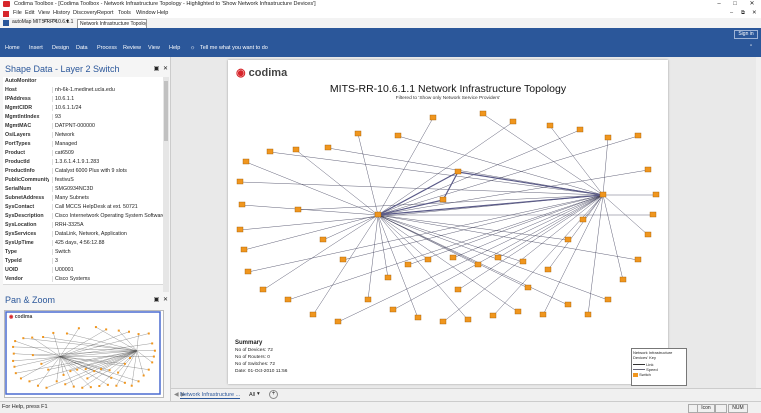 The height and width of the screenshot is (413, 761). What do you see at coordinates (84, 354) in the screenshot?
I see `pan-zoom-thumbnail: ◉ codima` at bounding box center [84, 354].